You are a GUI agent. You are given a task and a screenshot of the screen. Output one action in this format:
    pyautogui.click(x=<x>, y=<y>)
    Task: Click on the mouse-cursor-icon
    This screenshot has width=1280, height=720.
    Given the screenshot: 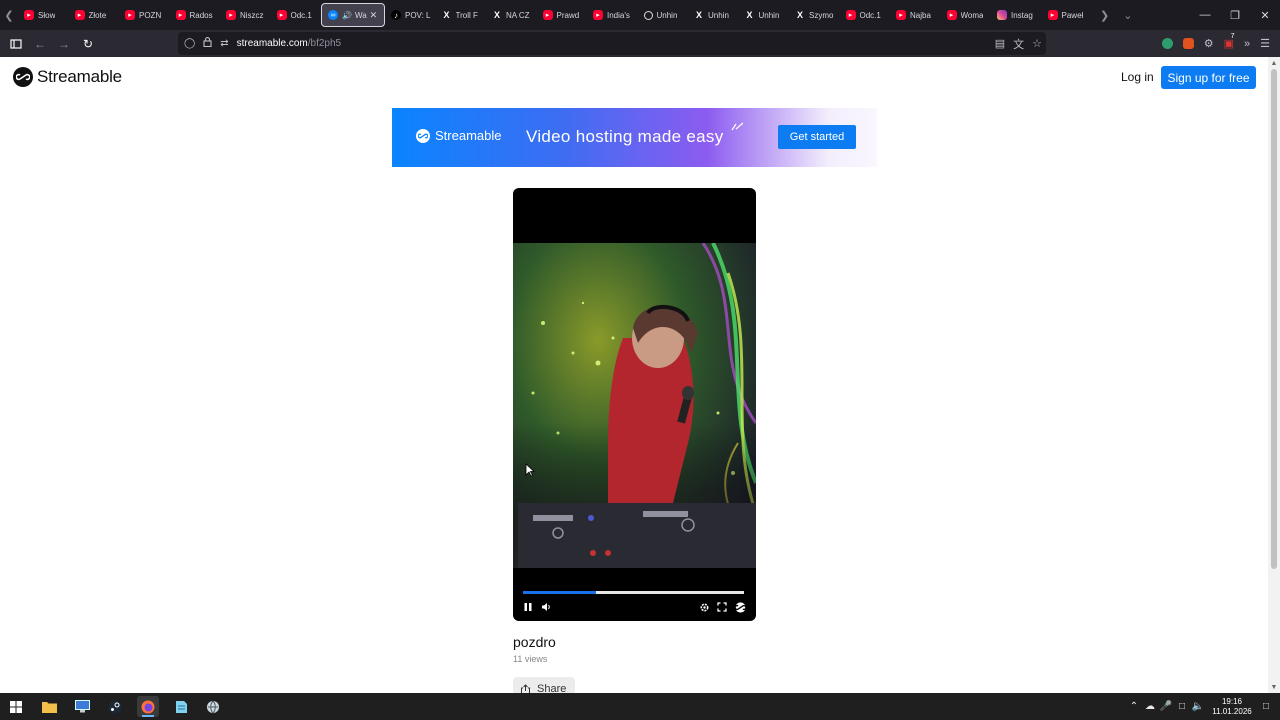 What is the action you would take?
    pyautogui.click(x=530, y=470)
    